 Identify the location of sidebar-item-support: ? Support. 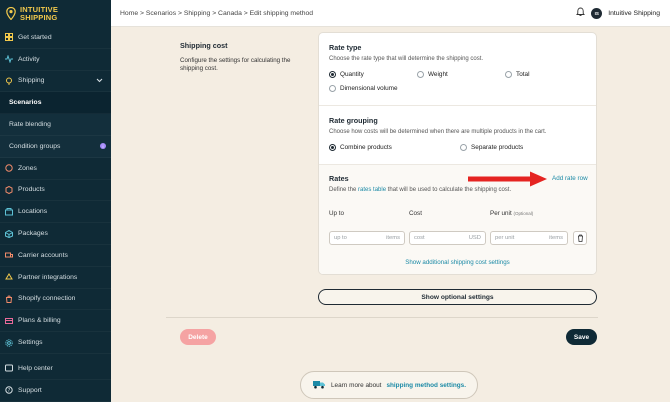
(55, 391).